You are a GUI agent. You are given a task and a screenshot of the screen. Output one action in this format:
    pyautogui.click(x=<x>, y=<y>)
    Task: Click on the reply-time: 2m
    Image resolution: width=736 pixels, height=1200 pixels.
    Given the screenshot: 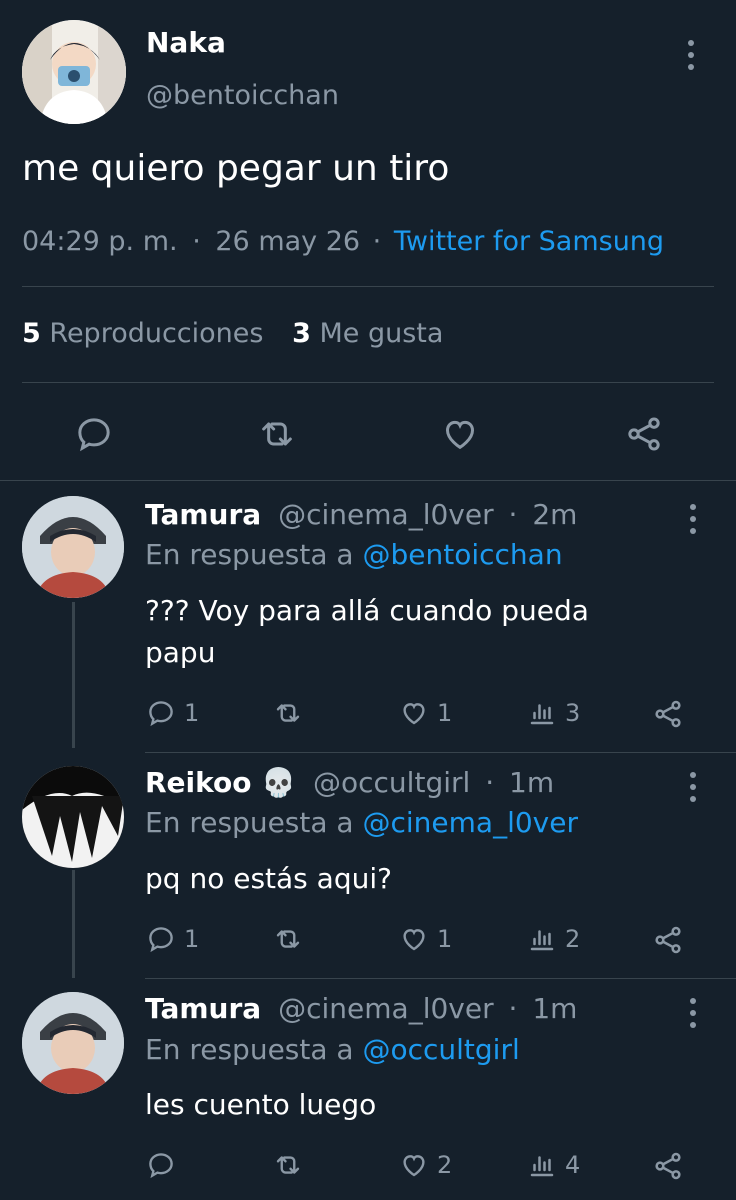 What is the action you would take?
    pyautogui.click(x=555, y=514)
    